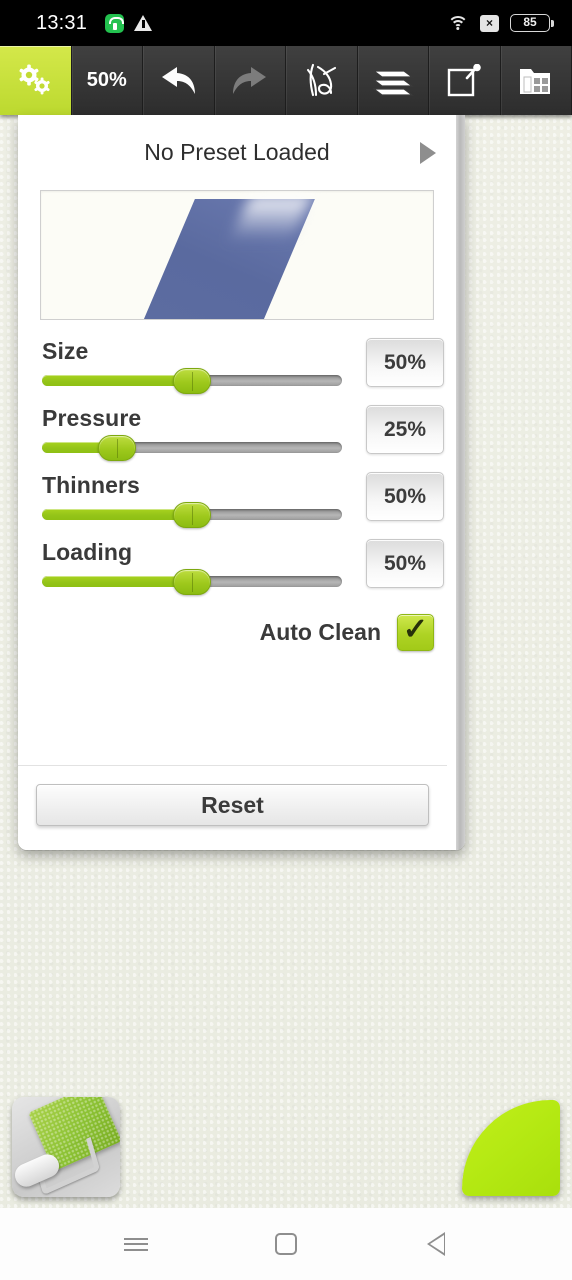 The height and width of the screenshot is (1280, 572). I want to click on slider-track-size, so click(192, 380).